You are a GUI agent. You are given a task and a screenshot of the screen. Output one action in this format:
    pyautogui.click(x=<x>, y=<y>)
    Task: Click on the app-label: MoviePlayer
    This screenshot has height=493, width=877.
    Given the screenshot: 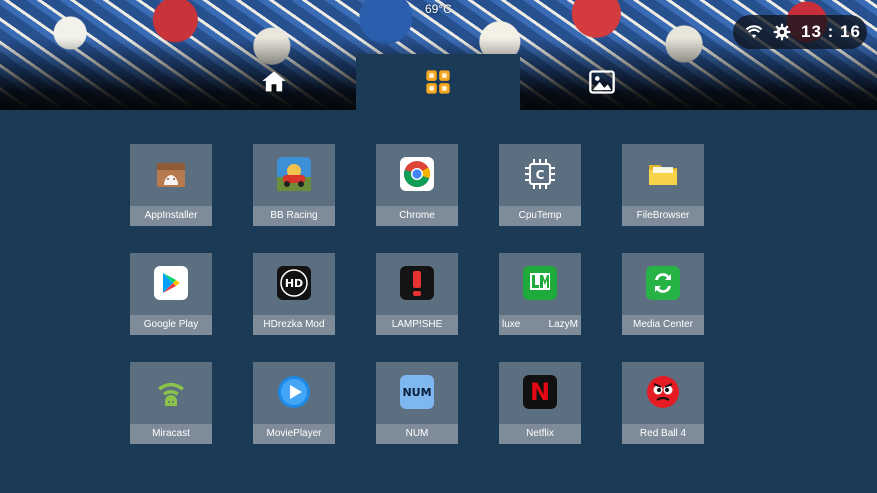 What is the action you would take?
    pyautogui.click(x=294, y=434)
    